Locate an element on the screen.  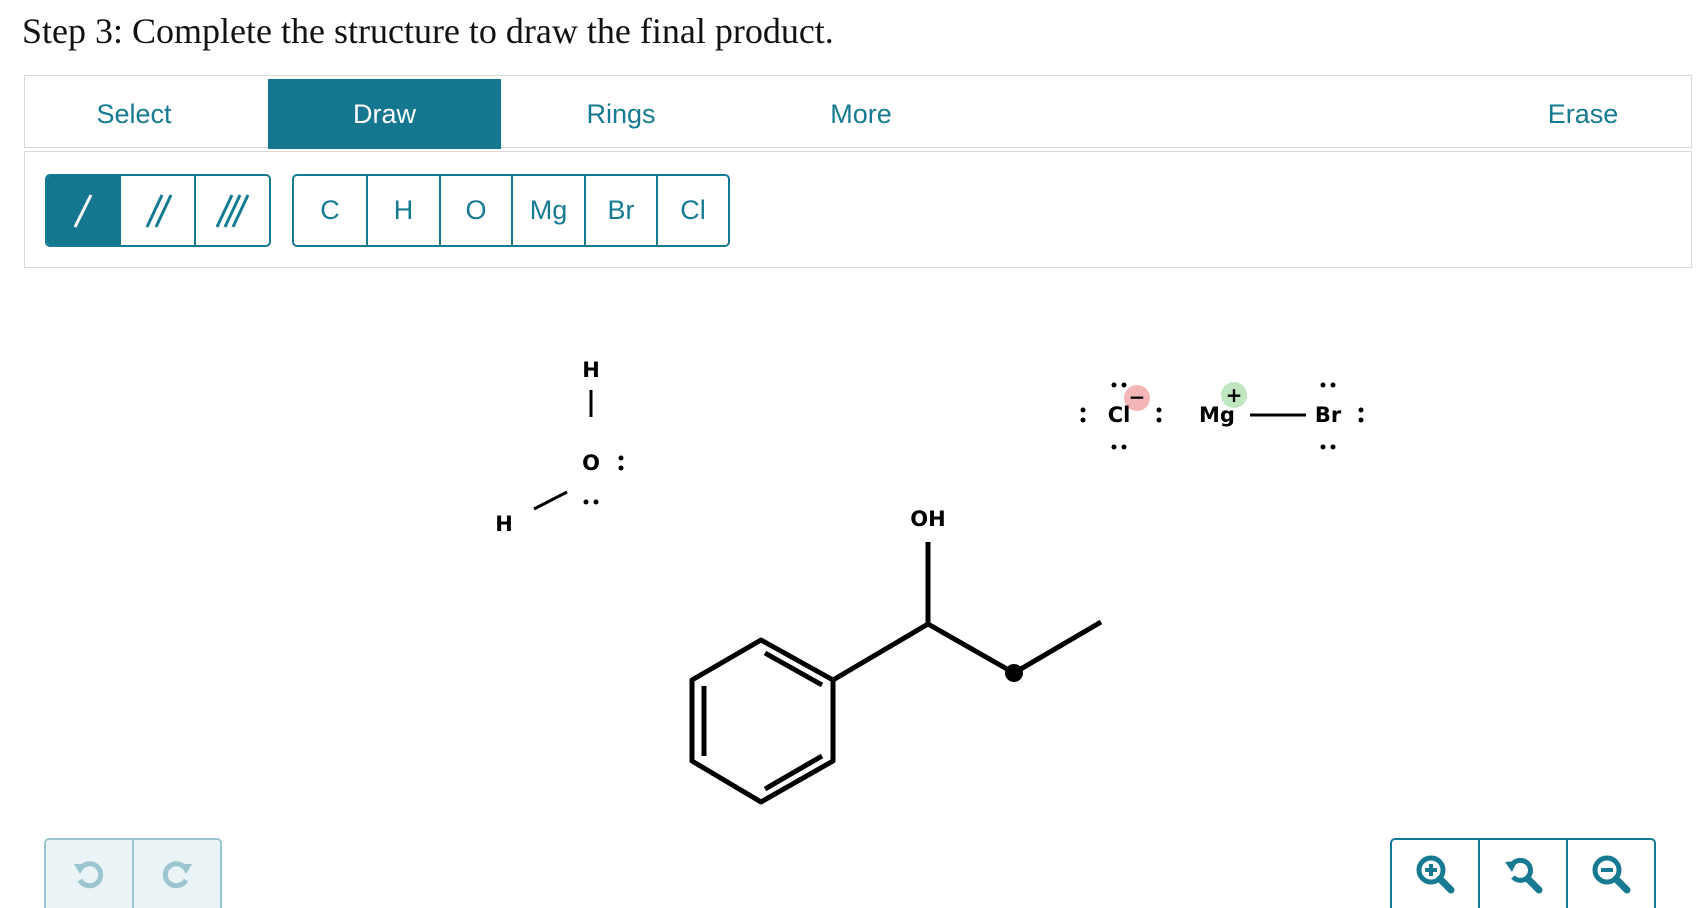
atom-button-br: Br is located at coordinates (622, 210).